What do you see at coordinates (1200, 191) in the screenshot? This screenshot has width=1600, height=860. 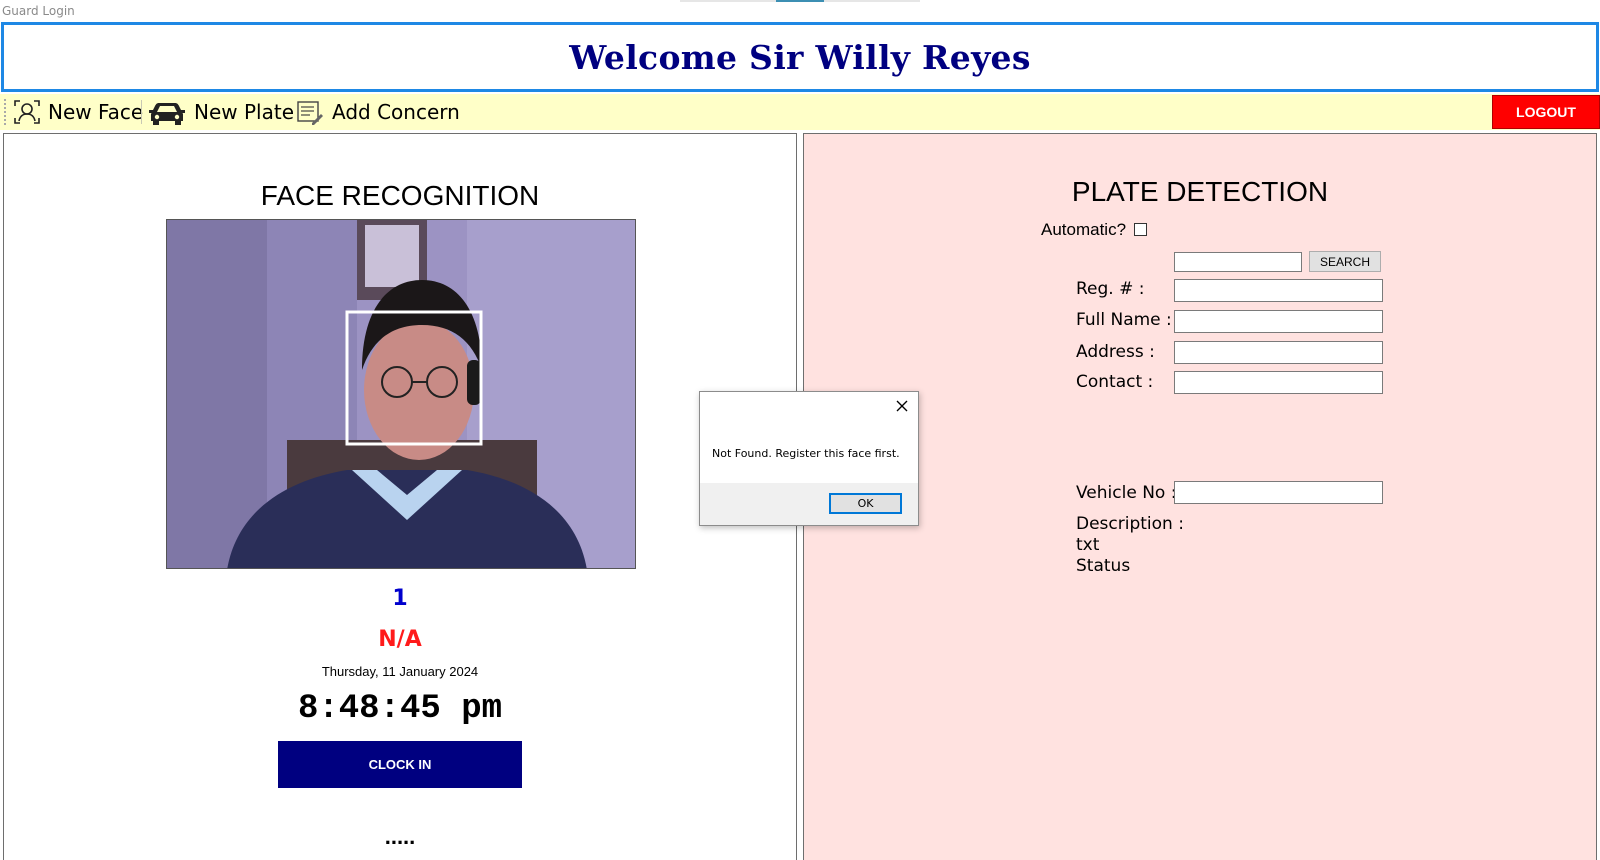 I see `plate-detection-title: PLATE DETECTION` at bounding box center [1200, 191].